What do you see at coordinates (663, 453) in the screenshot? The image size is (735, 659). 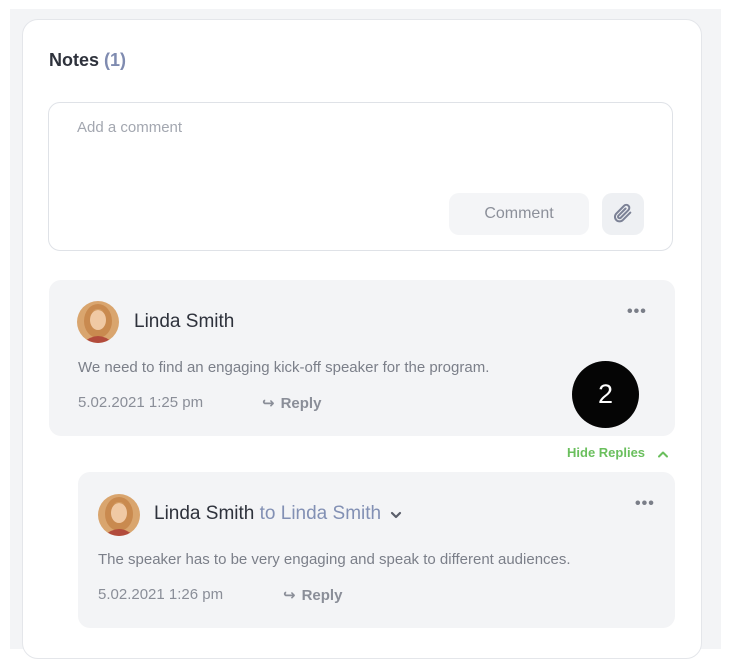 I see `chevron-up-icon` at bounding box center [663, 453].